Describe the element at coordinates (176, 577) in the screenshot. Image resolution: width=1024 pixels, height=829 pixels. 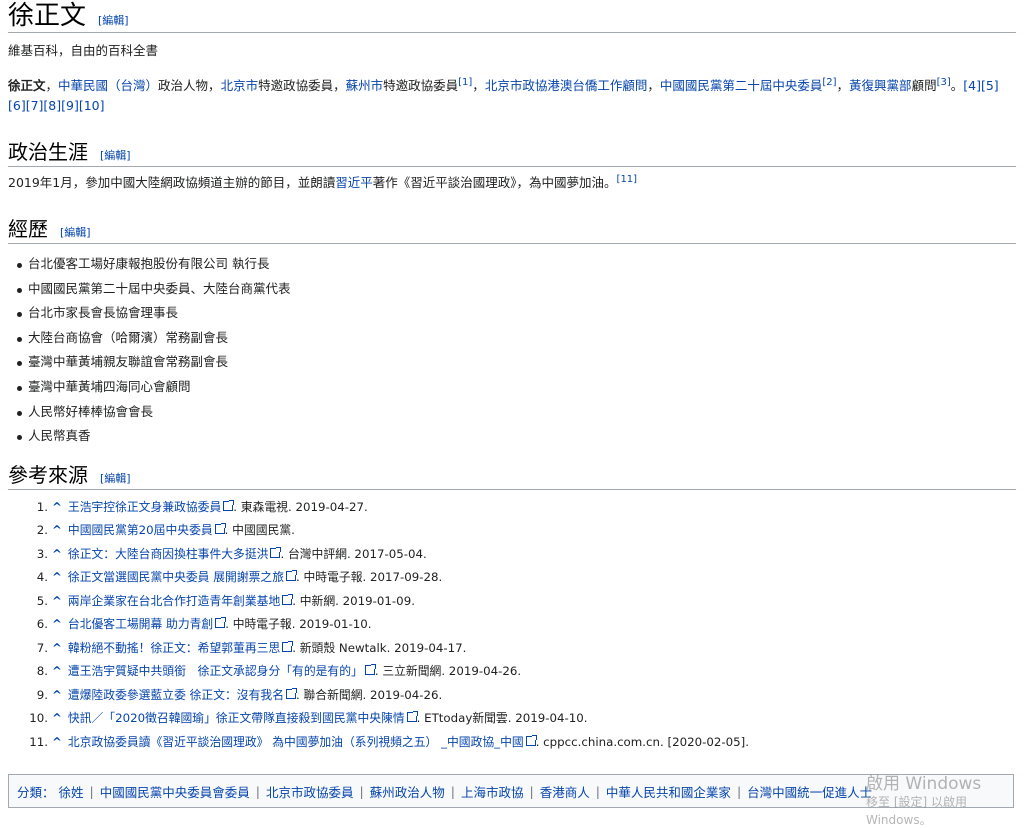
I see `reference-link: 徐正文當選國民黨中央委員 展開謝票之旅` at that location.